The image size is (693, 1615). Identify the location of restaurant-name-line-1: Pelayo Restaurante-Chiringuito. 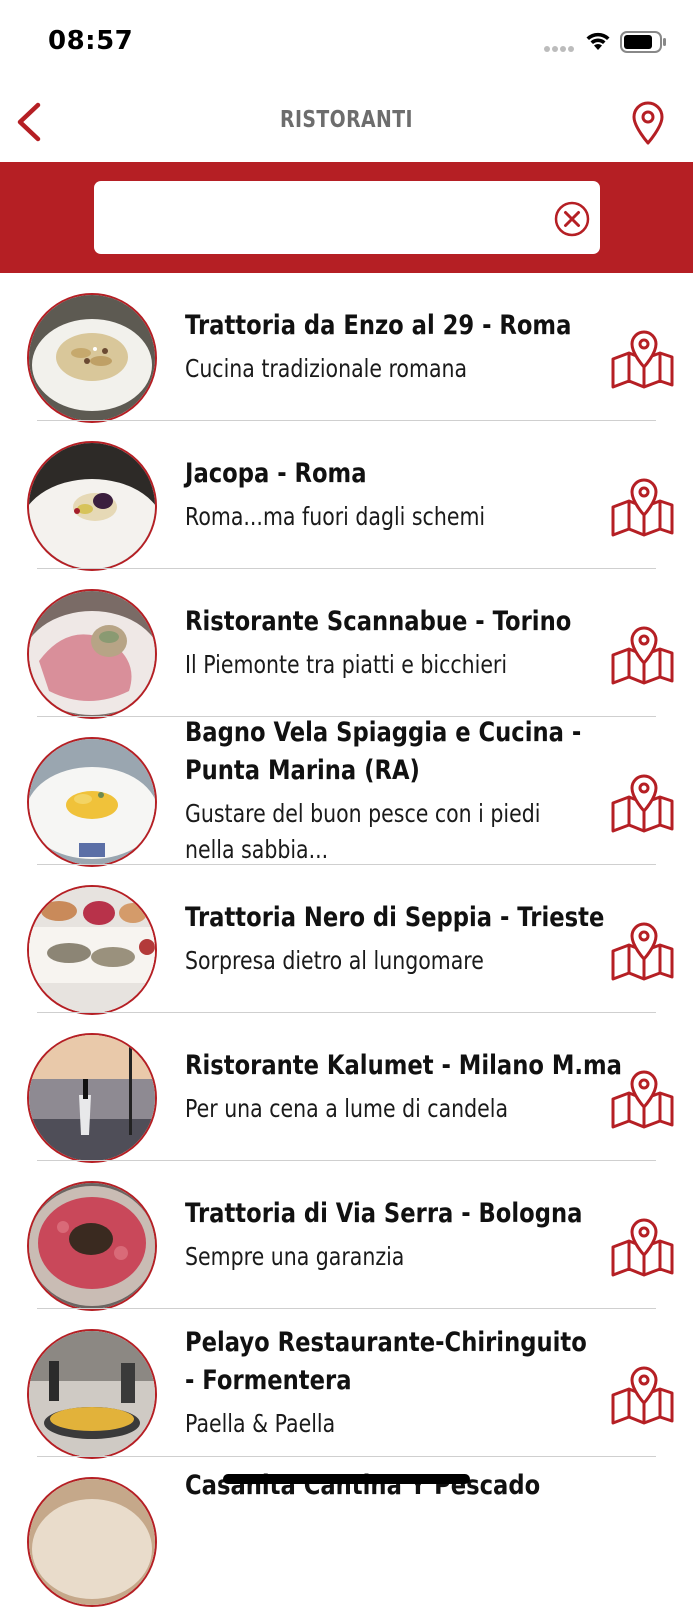
(386, 1342).